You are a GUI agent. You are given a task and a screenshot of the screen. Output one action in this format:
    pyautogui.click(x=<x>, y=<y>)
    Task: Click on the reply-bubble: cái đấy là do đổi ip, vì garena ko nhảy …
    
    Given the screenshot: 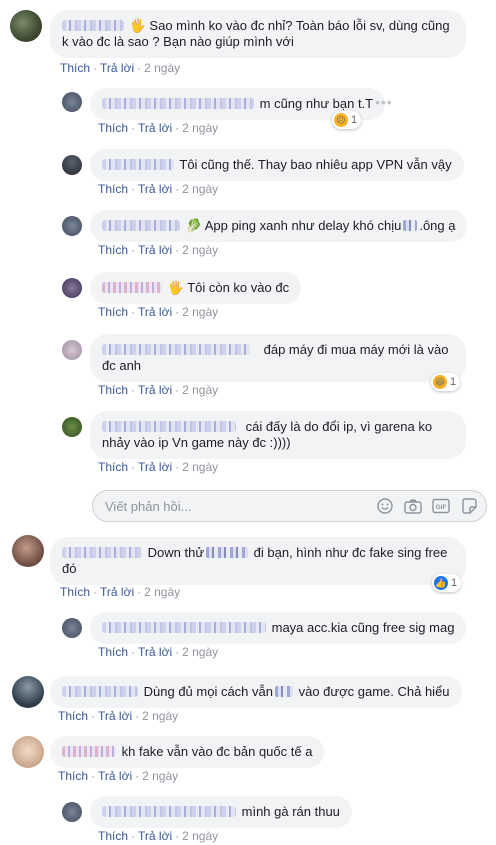 What is the action you would take?
    pyautogui.click(x=278, y=435)
    